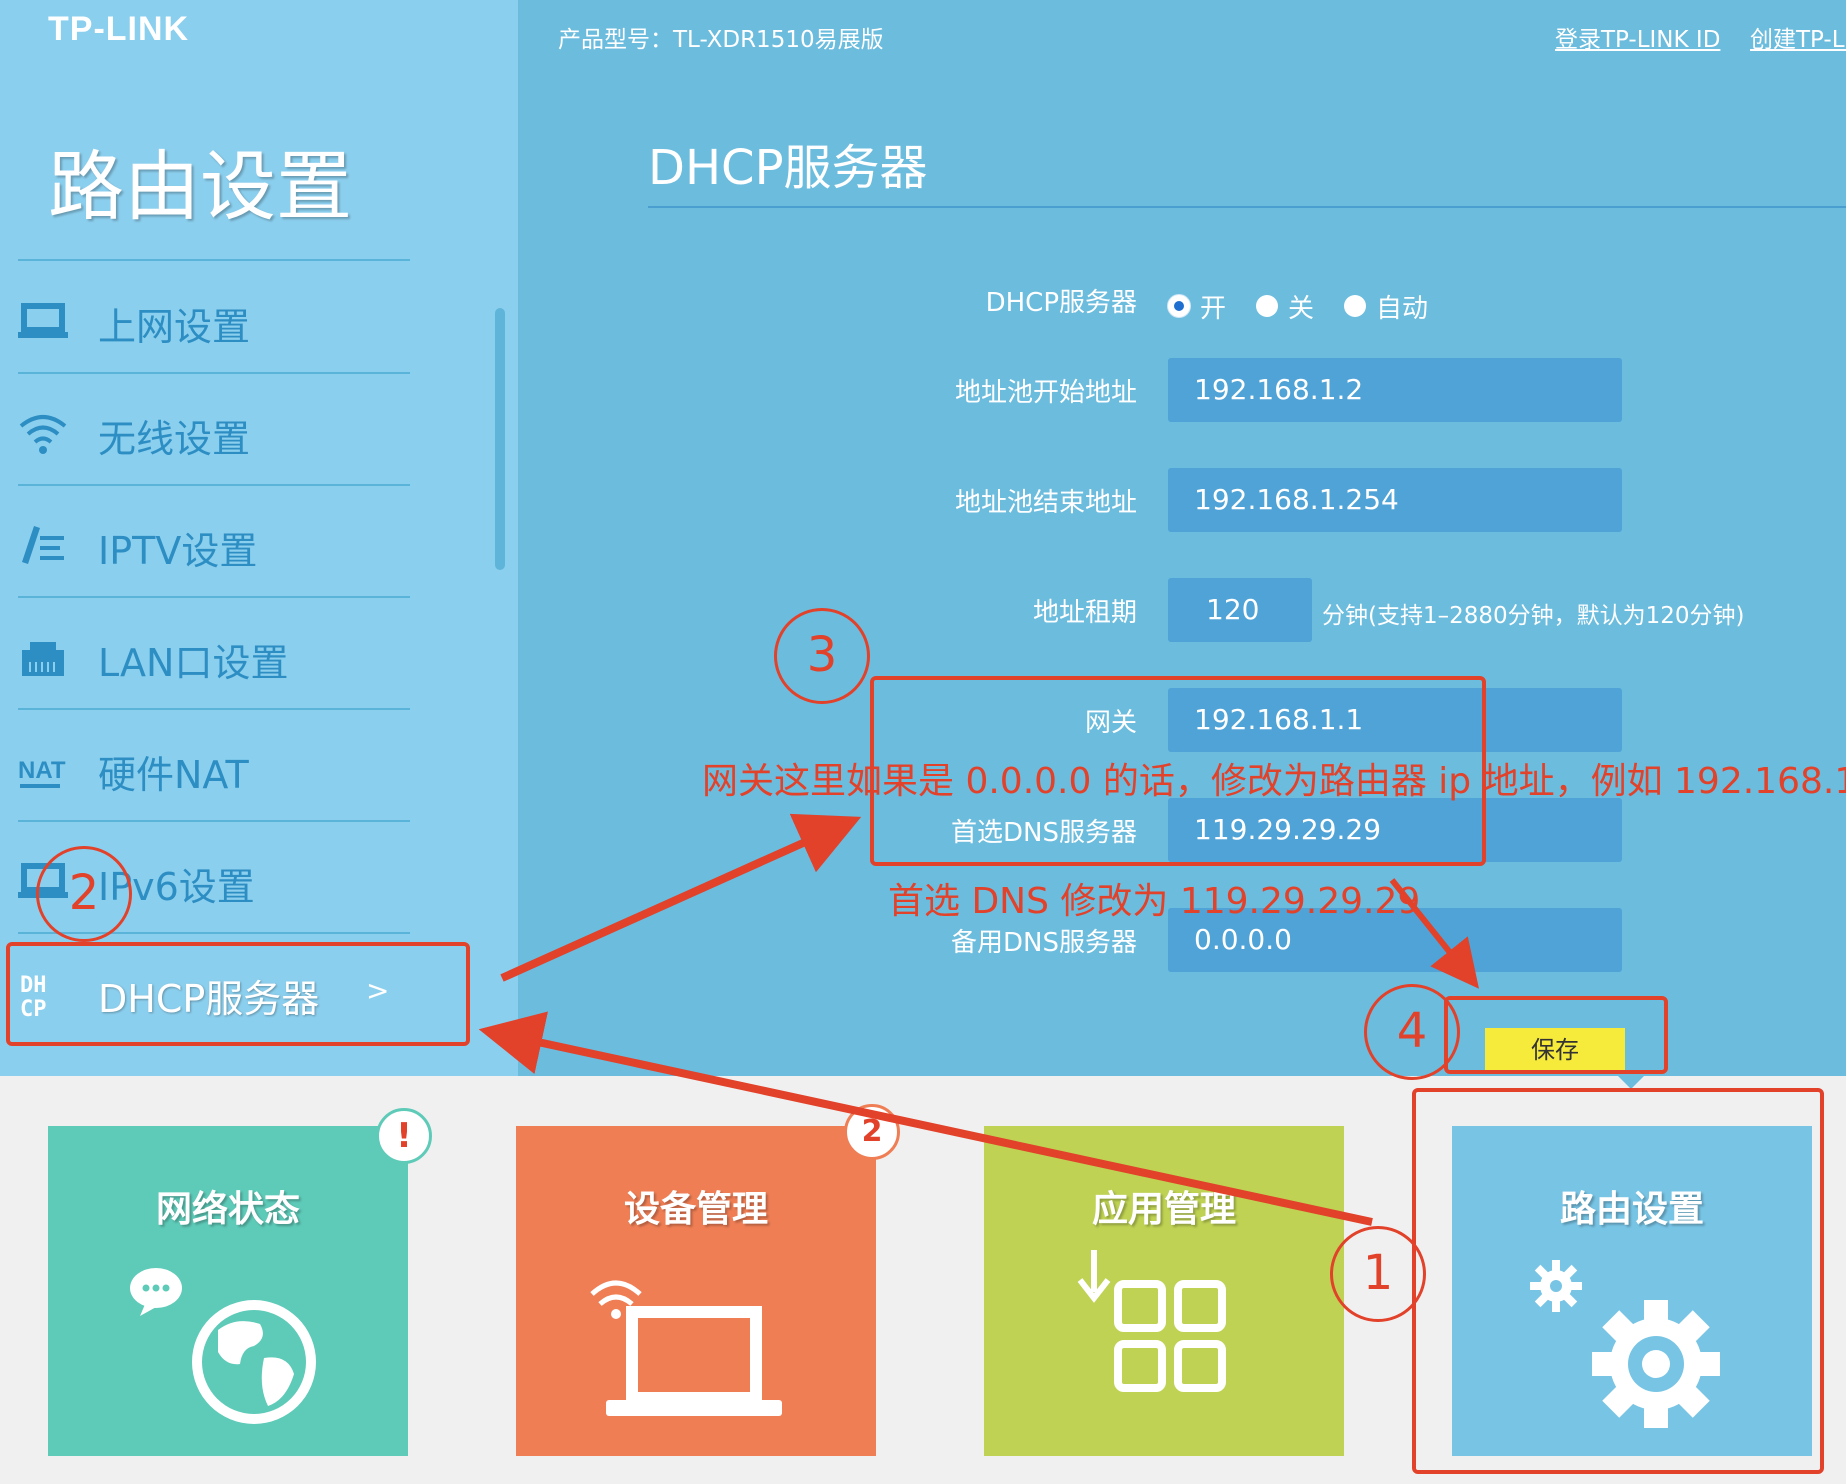 The image size is (1846, 1484). Describe the element at coordinates (1556, 1035) in the screenshot. I see `highlight-save-button` at that location.